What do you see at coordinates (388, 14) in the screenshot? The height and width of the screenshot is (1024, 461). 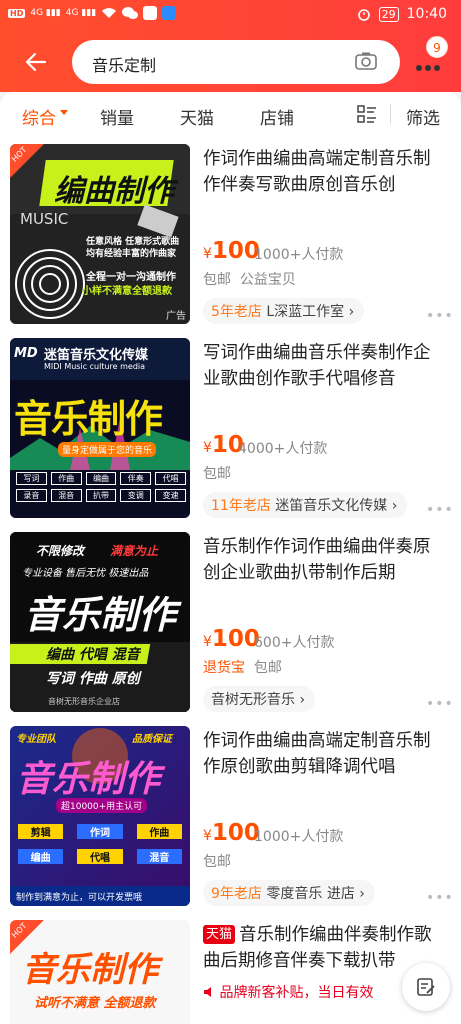 I see `battery-indicator: 29` at bounding box center [388, 14].